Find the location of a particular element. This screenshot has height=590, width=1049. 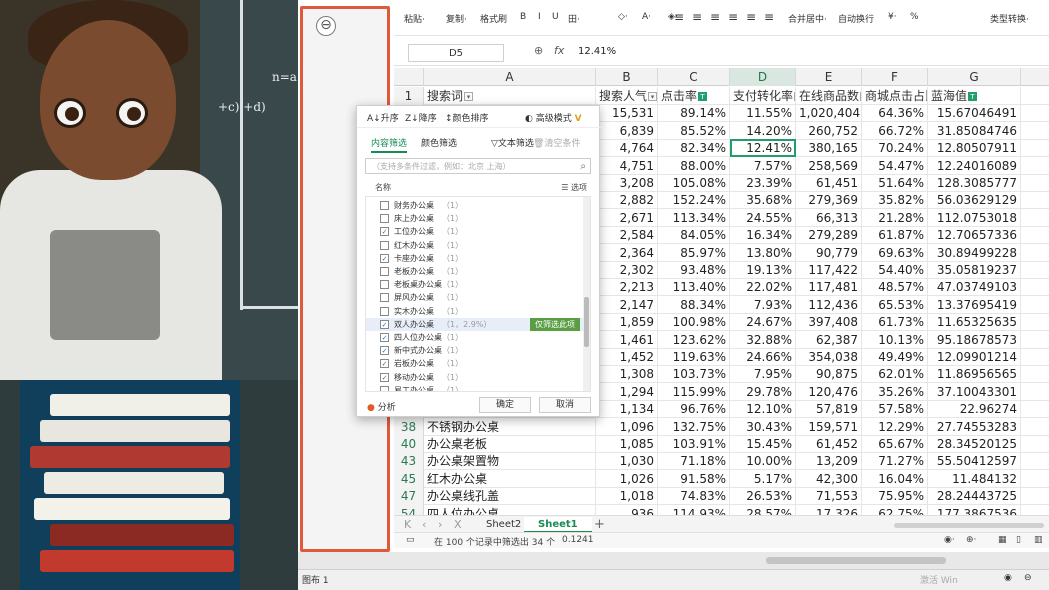

sort-color-button: ↕颜色排序 is located at coordinates (467, 117).